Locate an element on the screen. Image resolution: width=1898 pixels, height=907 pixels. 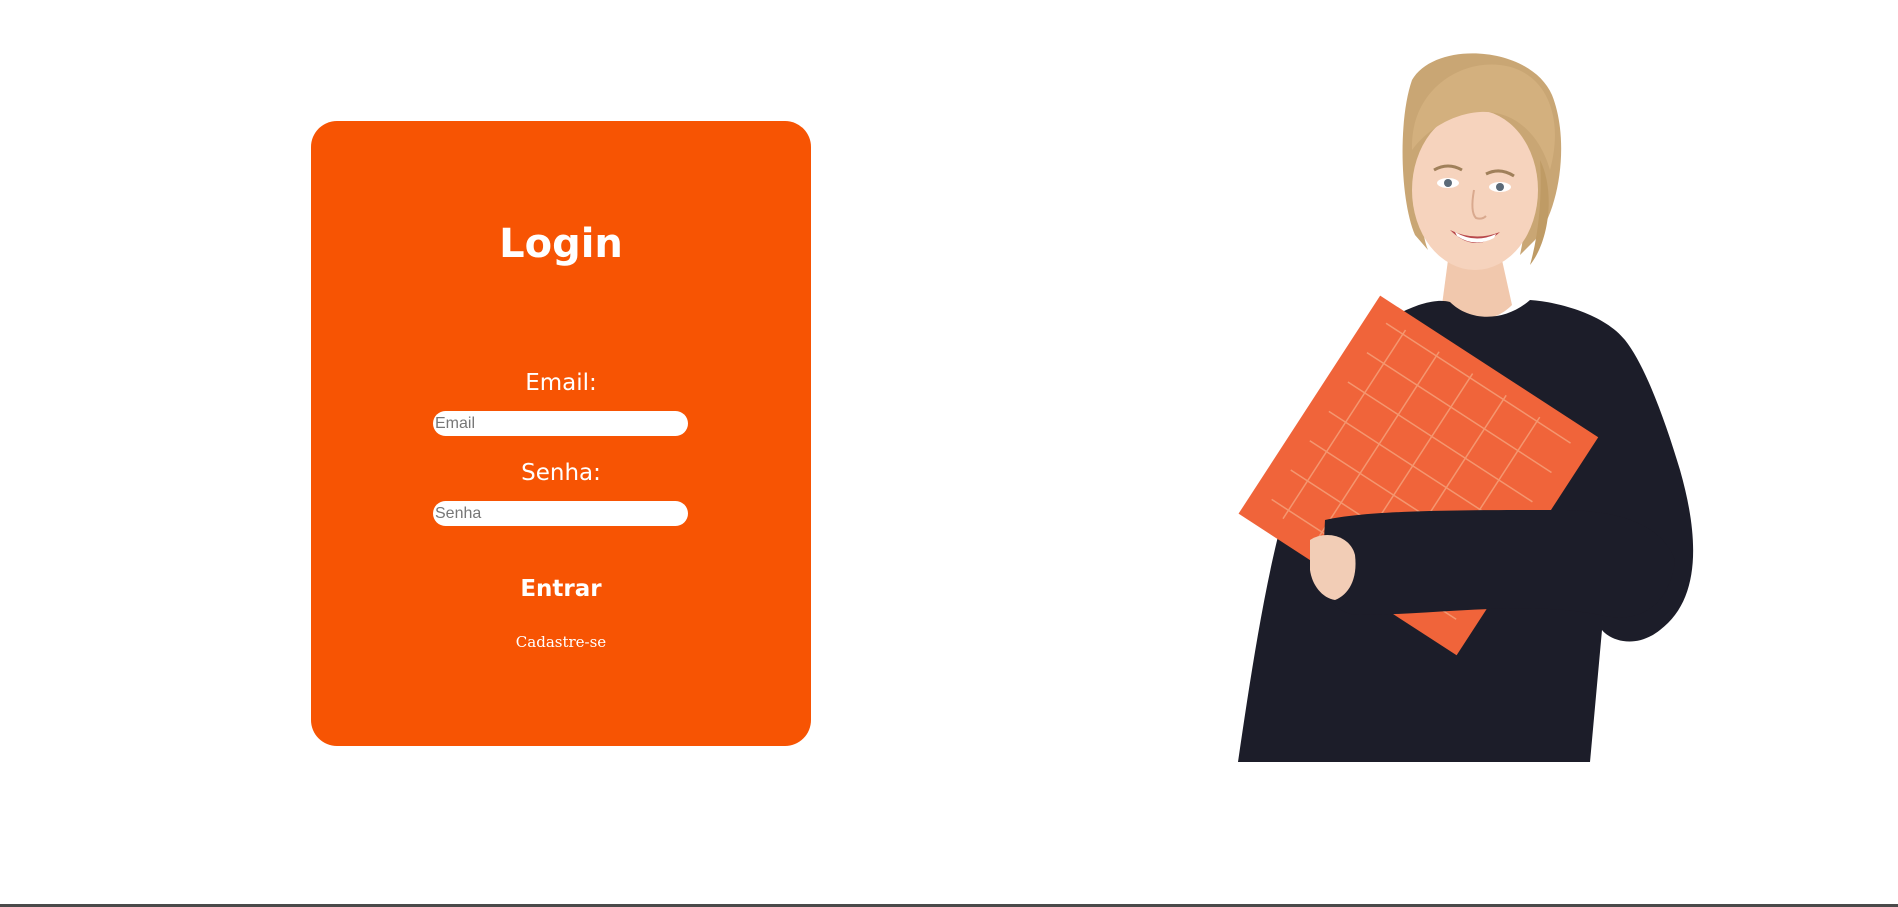
email-input is located at coordinates (560, 423).